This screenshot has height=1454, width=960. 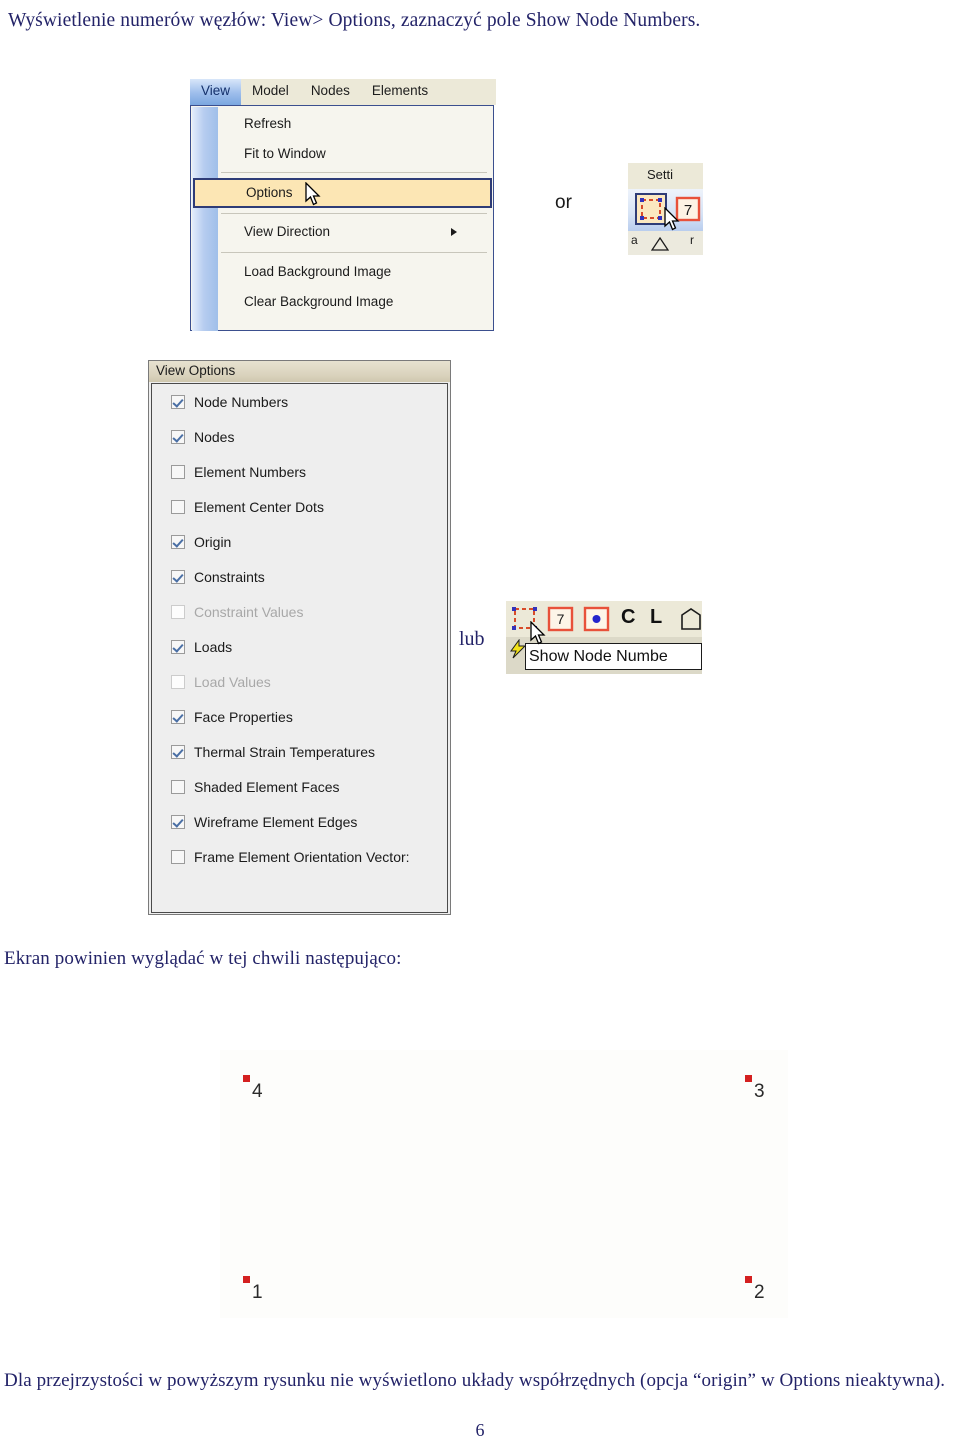 I want to click on option-label: Loads, so click(x=213, y=646).